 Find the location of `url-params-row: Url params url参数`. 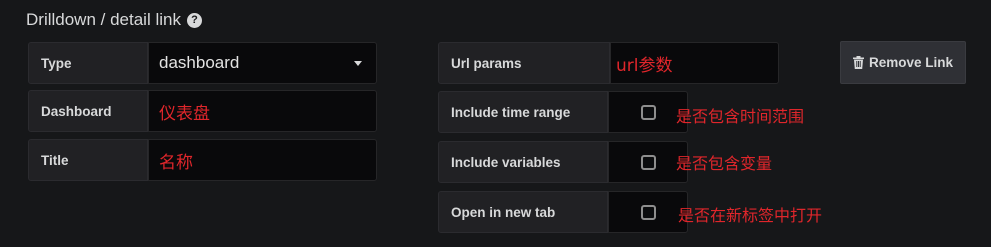

url-params-row: Url params url参数 is located at coordinates (608, 63).